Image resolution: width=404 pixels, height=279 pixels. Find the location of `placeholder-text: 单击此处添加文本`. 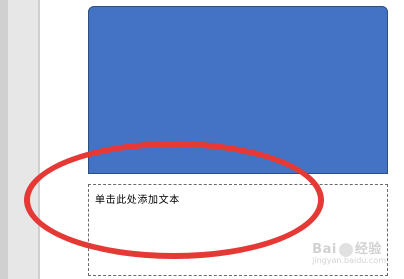

placeholder-text: 单击此处添加文本 is located at coordinates (137, 200).